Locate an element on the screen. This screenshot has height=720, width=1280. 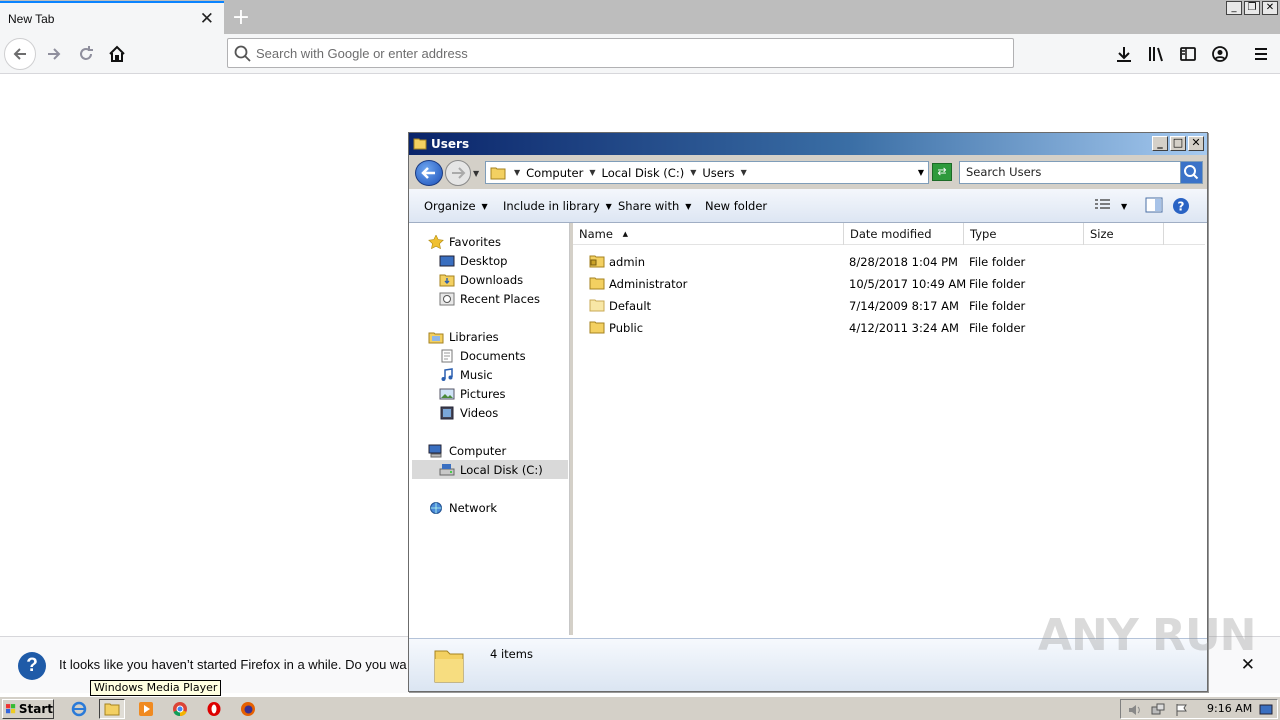
back-button is located at coordinates (20, 54).